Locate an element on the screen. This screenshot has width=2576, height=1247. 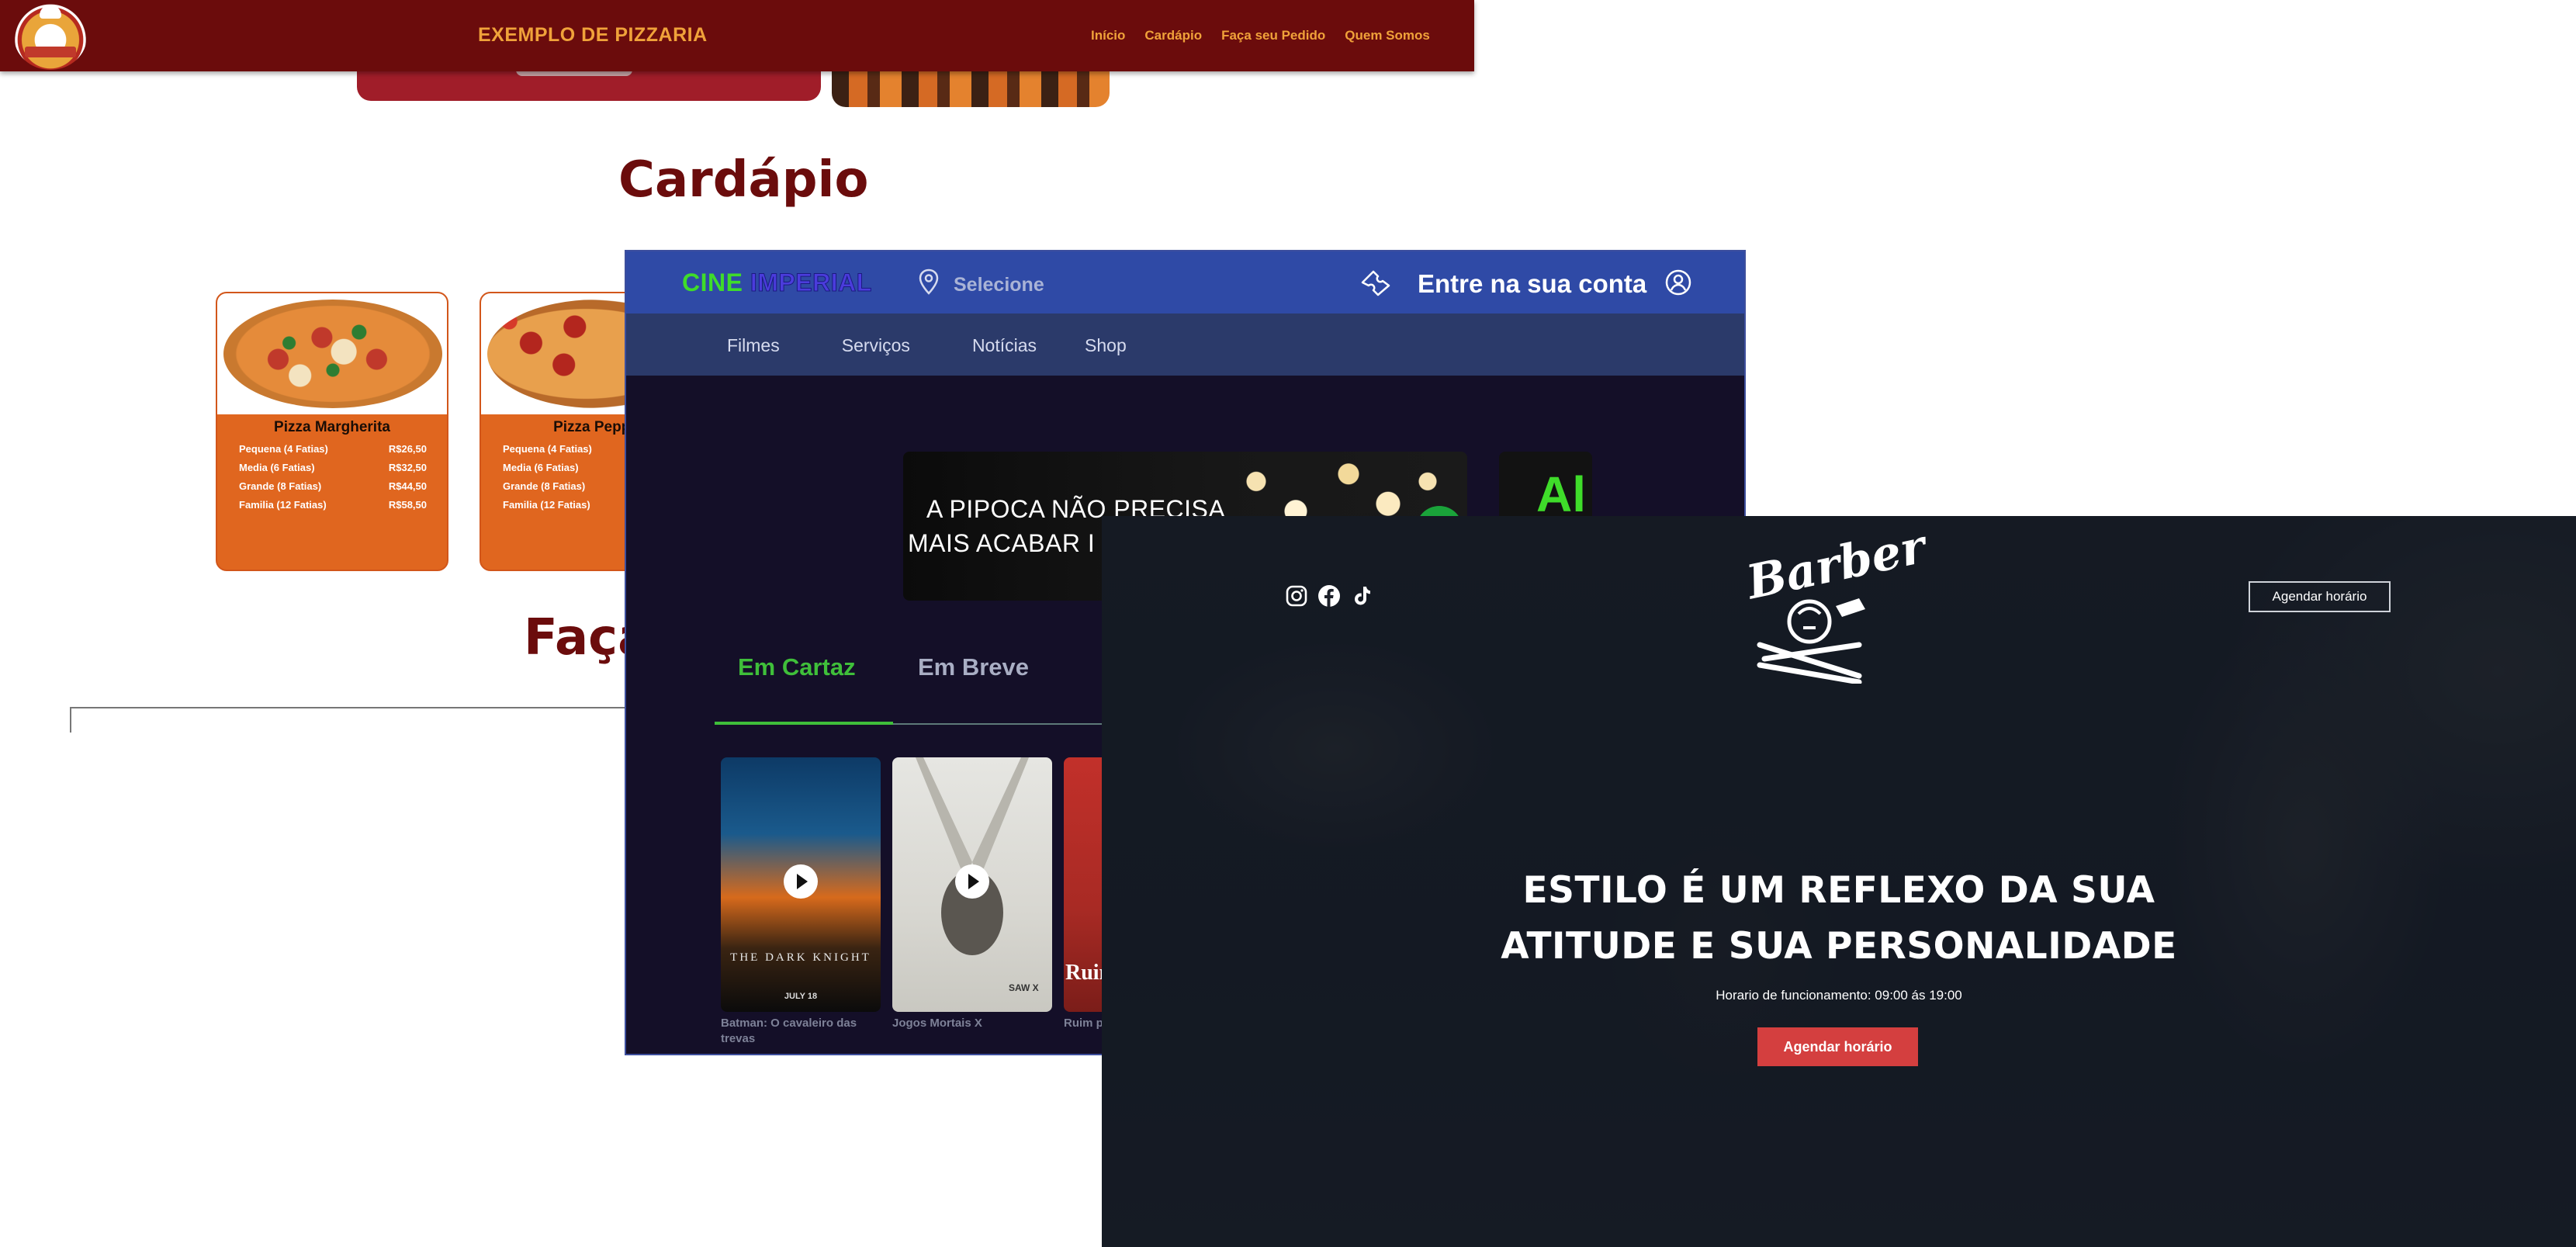
location-select: Selecione is located at coordinates (999, 285).